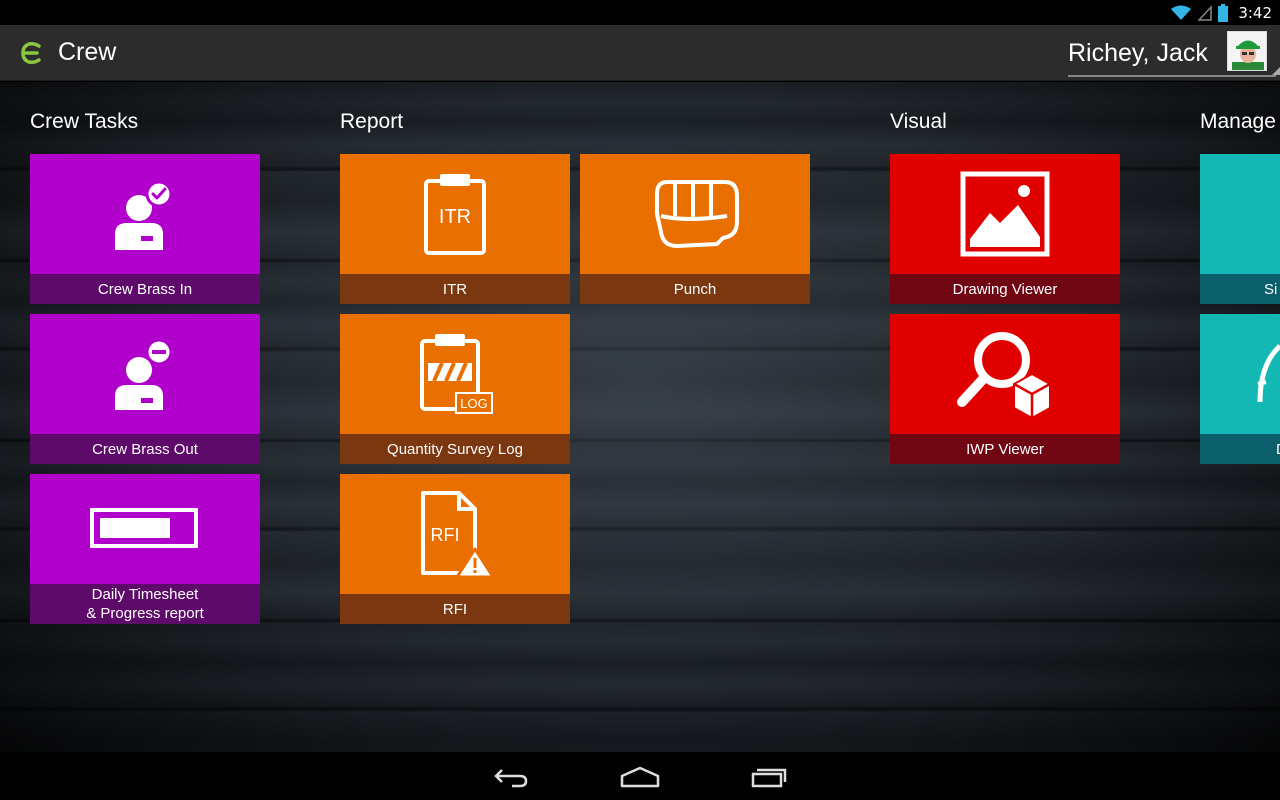 This screenshot has height=800, width=1280. What do you see at coordinates (455, 449) in the screenshot?
I see `tile-label: Quantity Survey Log` at bounding box center [455, 449].